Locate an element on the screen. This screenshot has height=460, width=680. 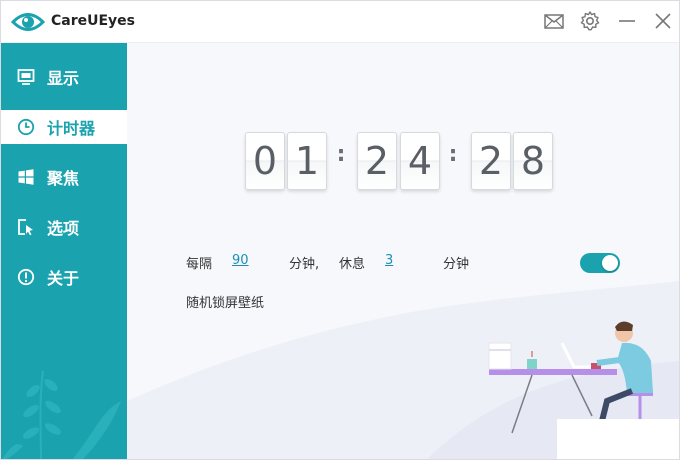
sidebar-item-focus: 聚焦 is located at coordinates (64, 177).